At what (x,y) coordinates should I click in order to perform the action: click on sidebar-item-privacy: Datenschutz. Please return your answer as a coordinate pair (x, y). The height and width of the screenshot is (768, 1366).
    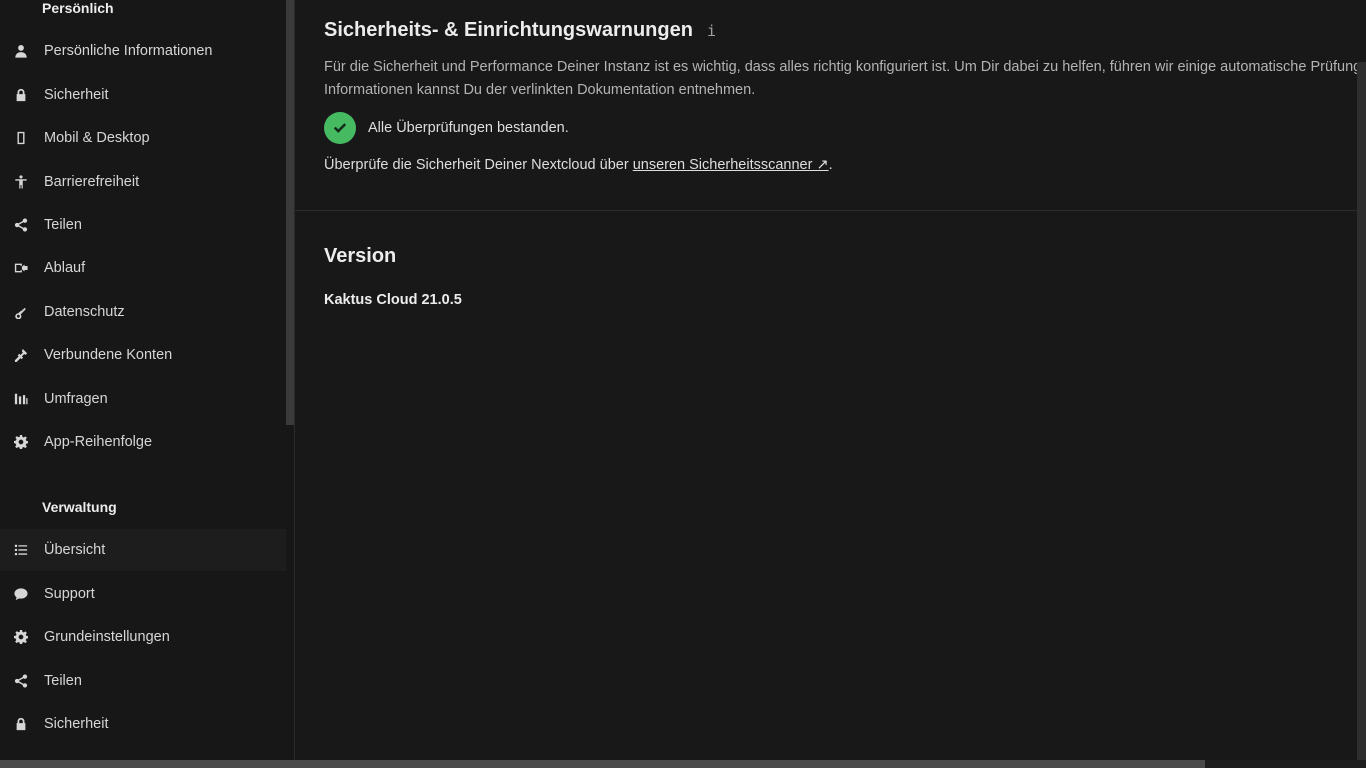
    Looking at the image, I should click on (143, 312).